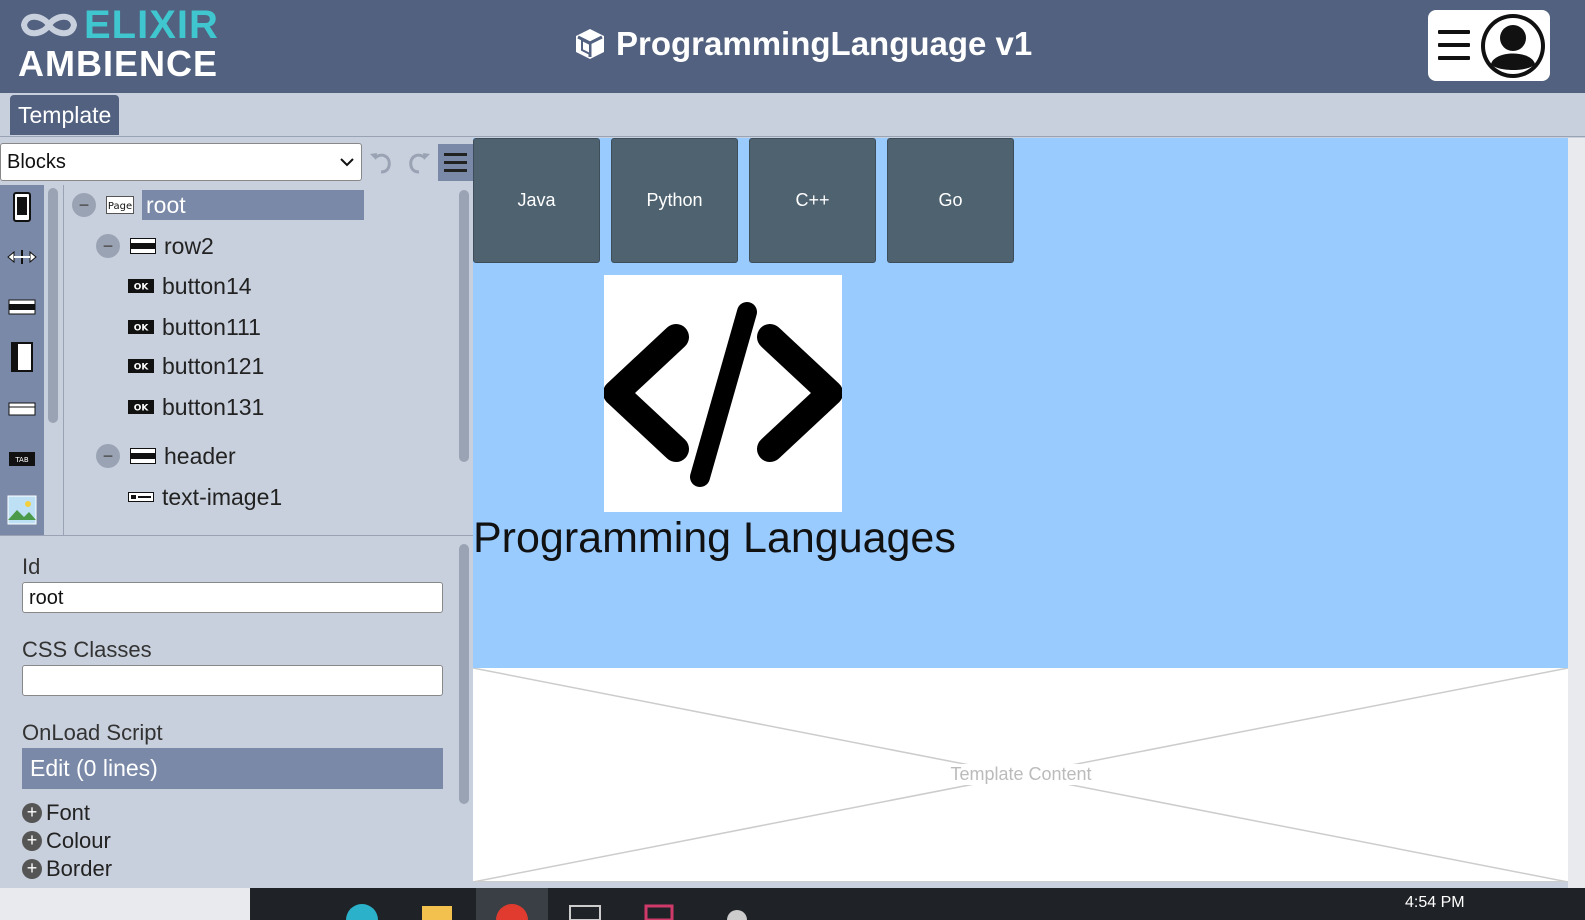  Describe the element at coordinates (213, 365) in the screenshot. I see `tree-node-label: button121` at that location.